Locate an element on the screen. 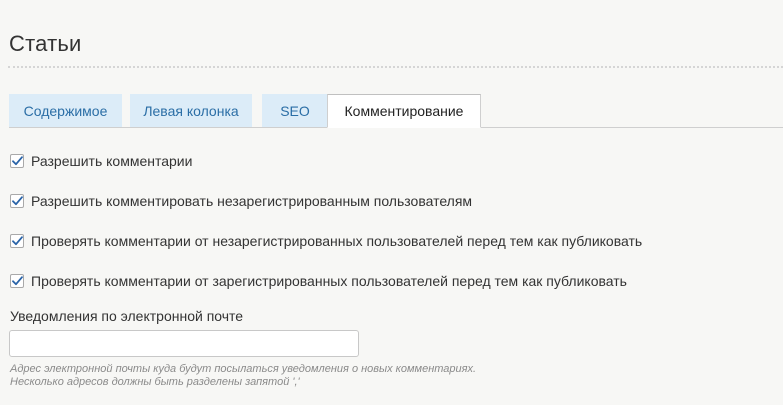 The height and width of the screenshot is (405, 783). allow-comments-checkbox is located at coordinates (17, 161).